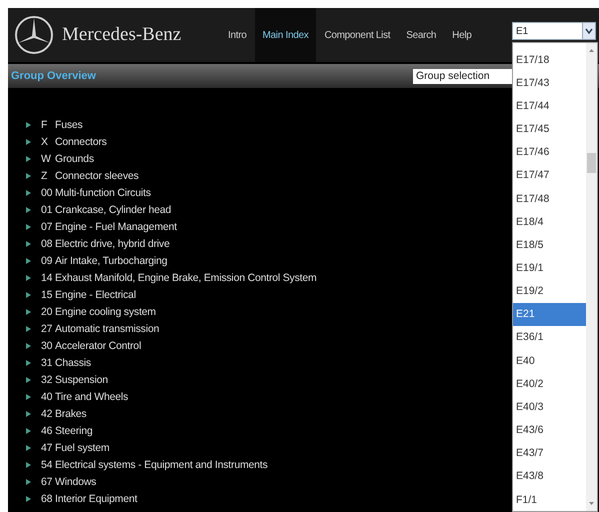  I want to click on dropdown-option: E17/43, so click(549, 82).